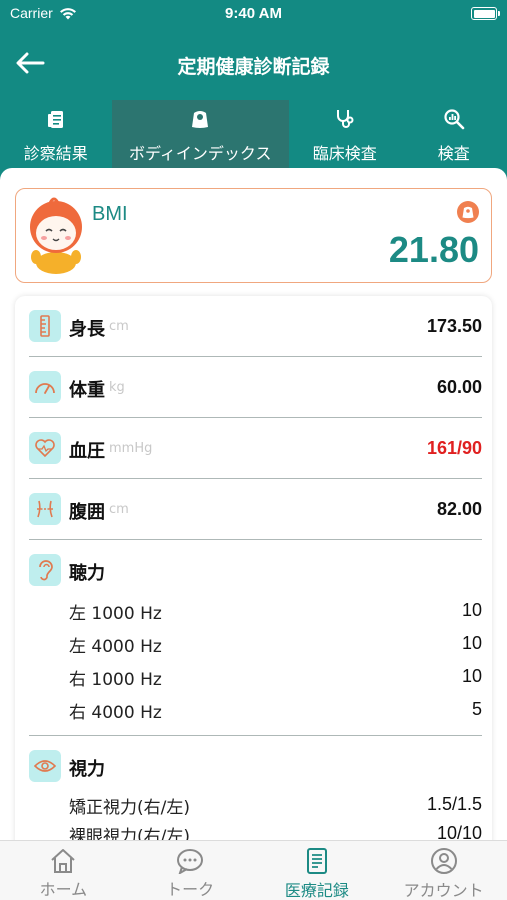 The width and height of the screenshot is (507, 900). I want to click on magnifier-icon, so click(454, 119).